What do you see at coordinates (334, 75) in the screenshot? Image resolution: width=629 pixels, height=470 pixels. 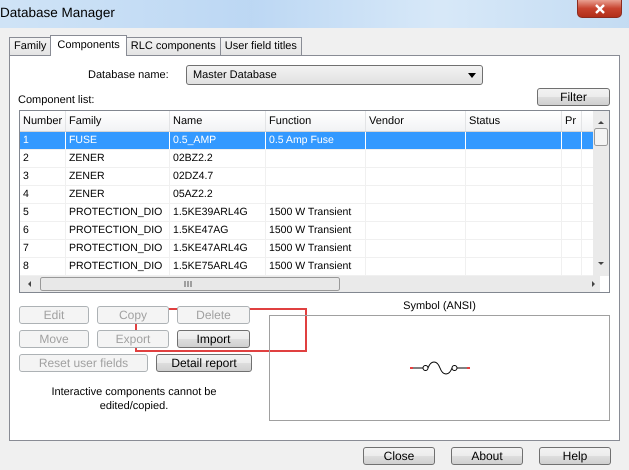 I see `database-dropdown: Master Database` at bounding box center [334, 75].